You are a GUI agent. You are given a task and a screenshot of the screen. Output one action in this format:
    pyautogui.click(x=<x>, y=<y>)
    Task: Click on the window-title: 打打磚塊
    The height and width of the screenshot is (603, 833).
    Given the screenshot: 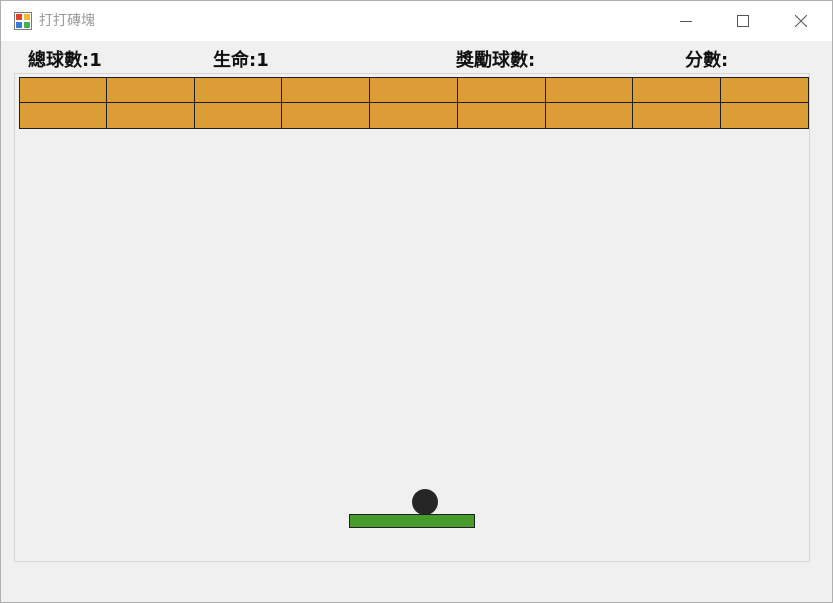 What is the action you would take?
    pyautogui.click(x=67, y=21)
    